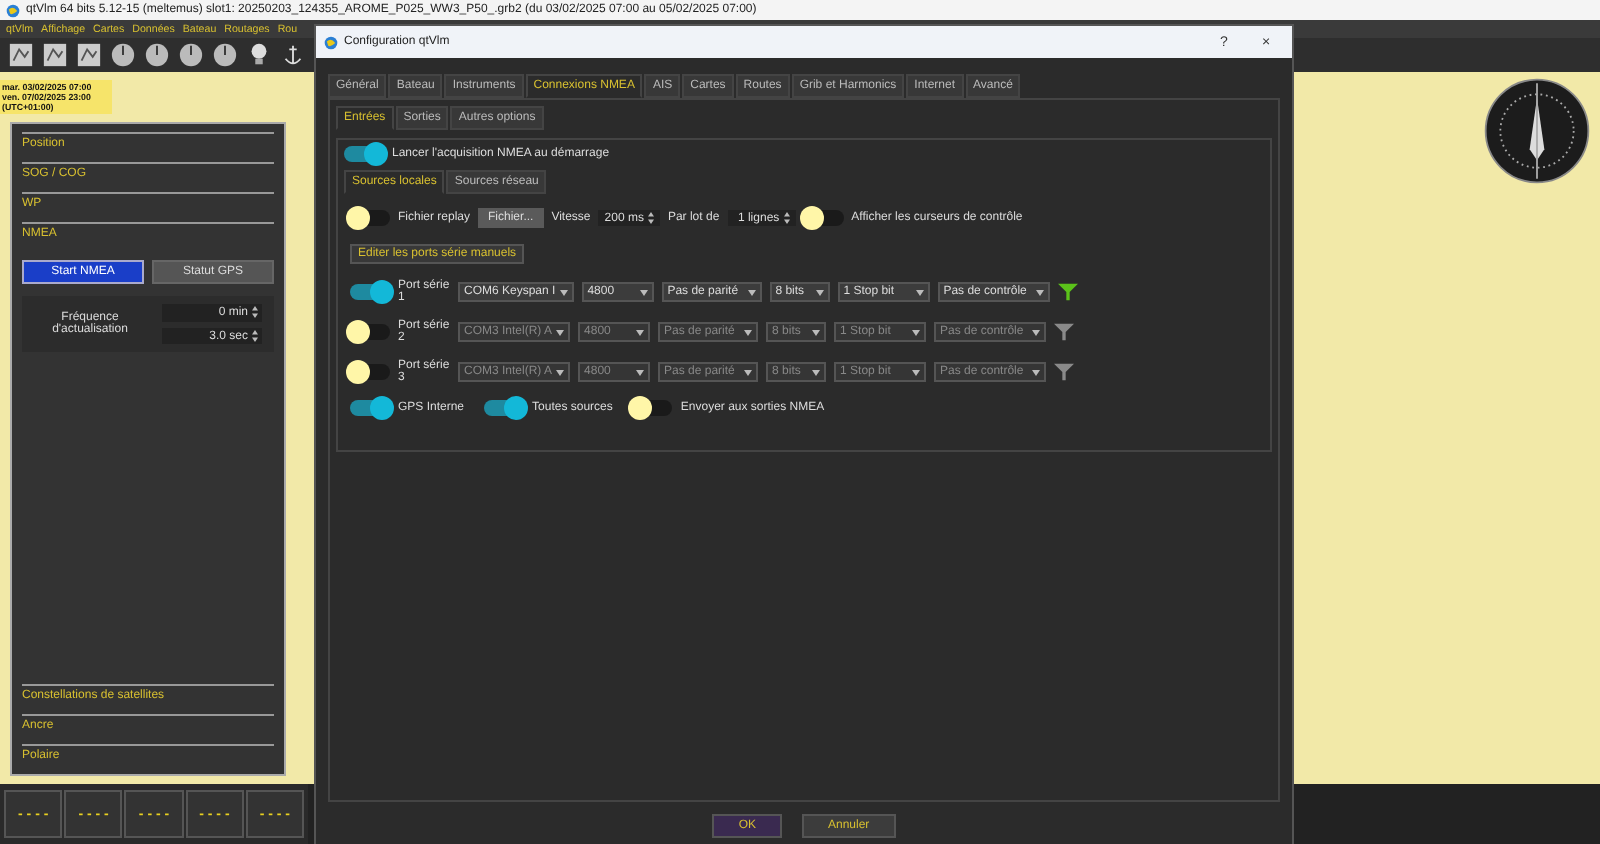 The image size is (1600, 844). I want to click on compass-icon, so click(1537, 131).